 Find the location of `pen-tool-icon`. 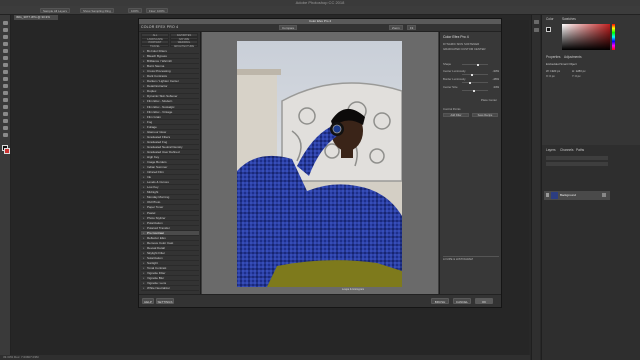

pen-tool-icon is located at coordinates (5, 121).